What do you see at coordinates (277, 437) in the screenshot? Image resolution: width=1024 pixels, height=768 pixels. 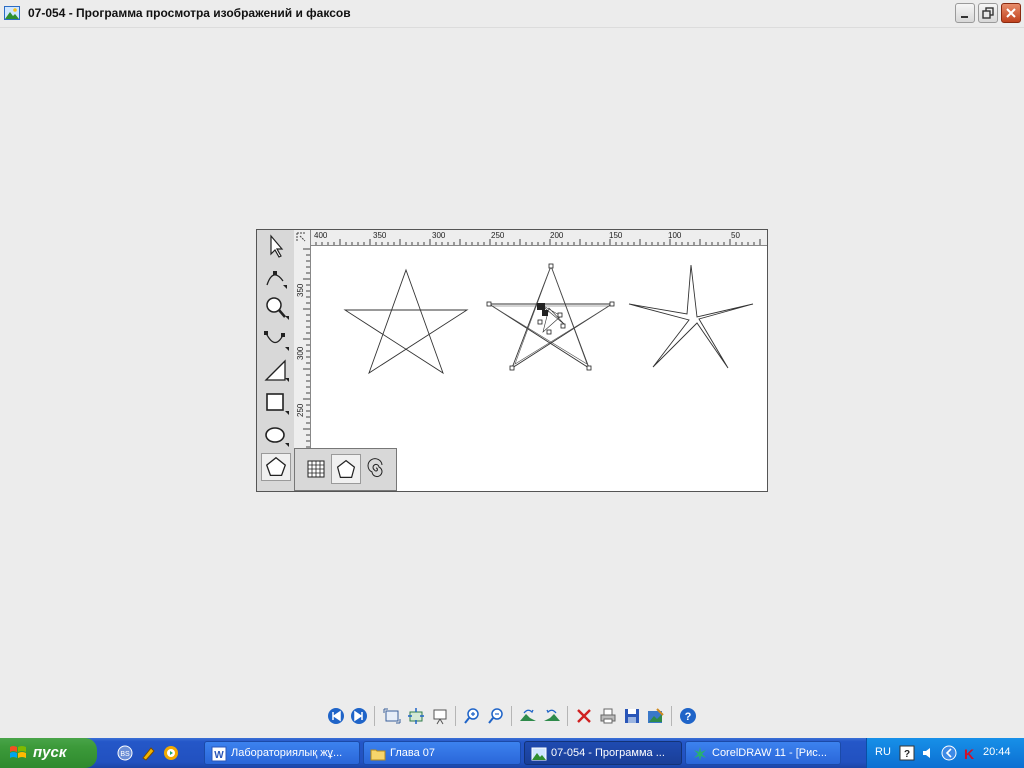 I see `ellipse-tool-icon` at bounding box center [277, 437].